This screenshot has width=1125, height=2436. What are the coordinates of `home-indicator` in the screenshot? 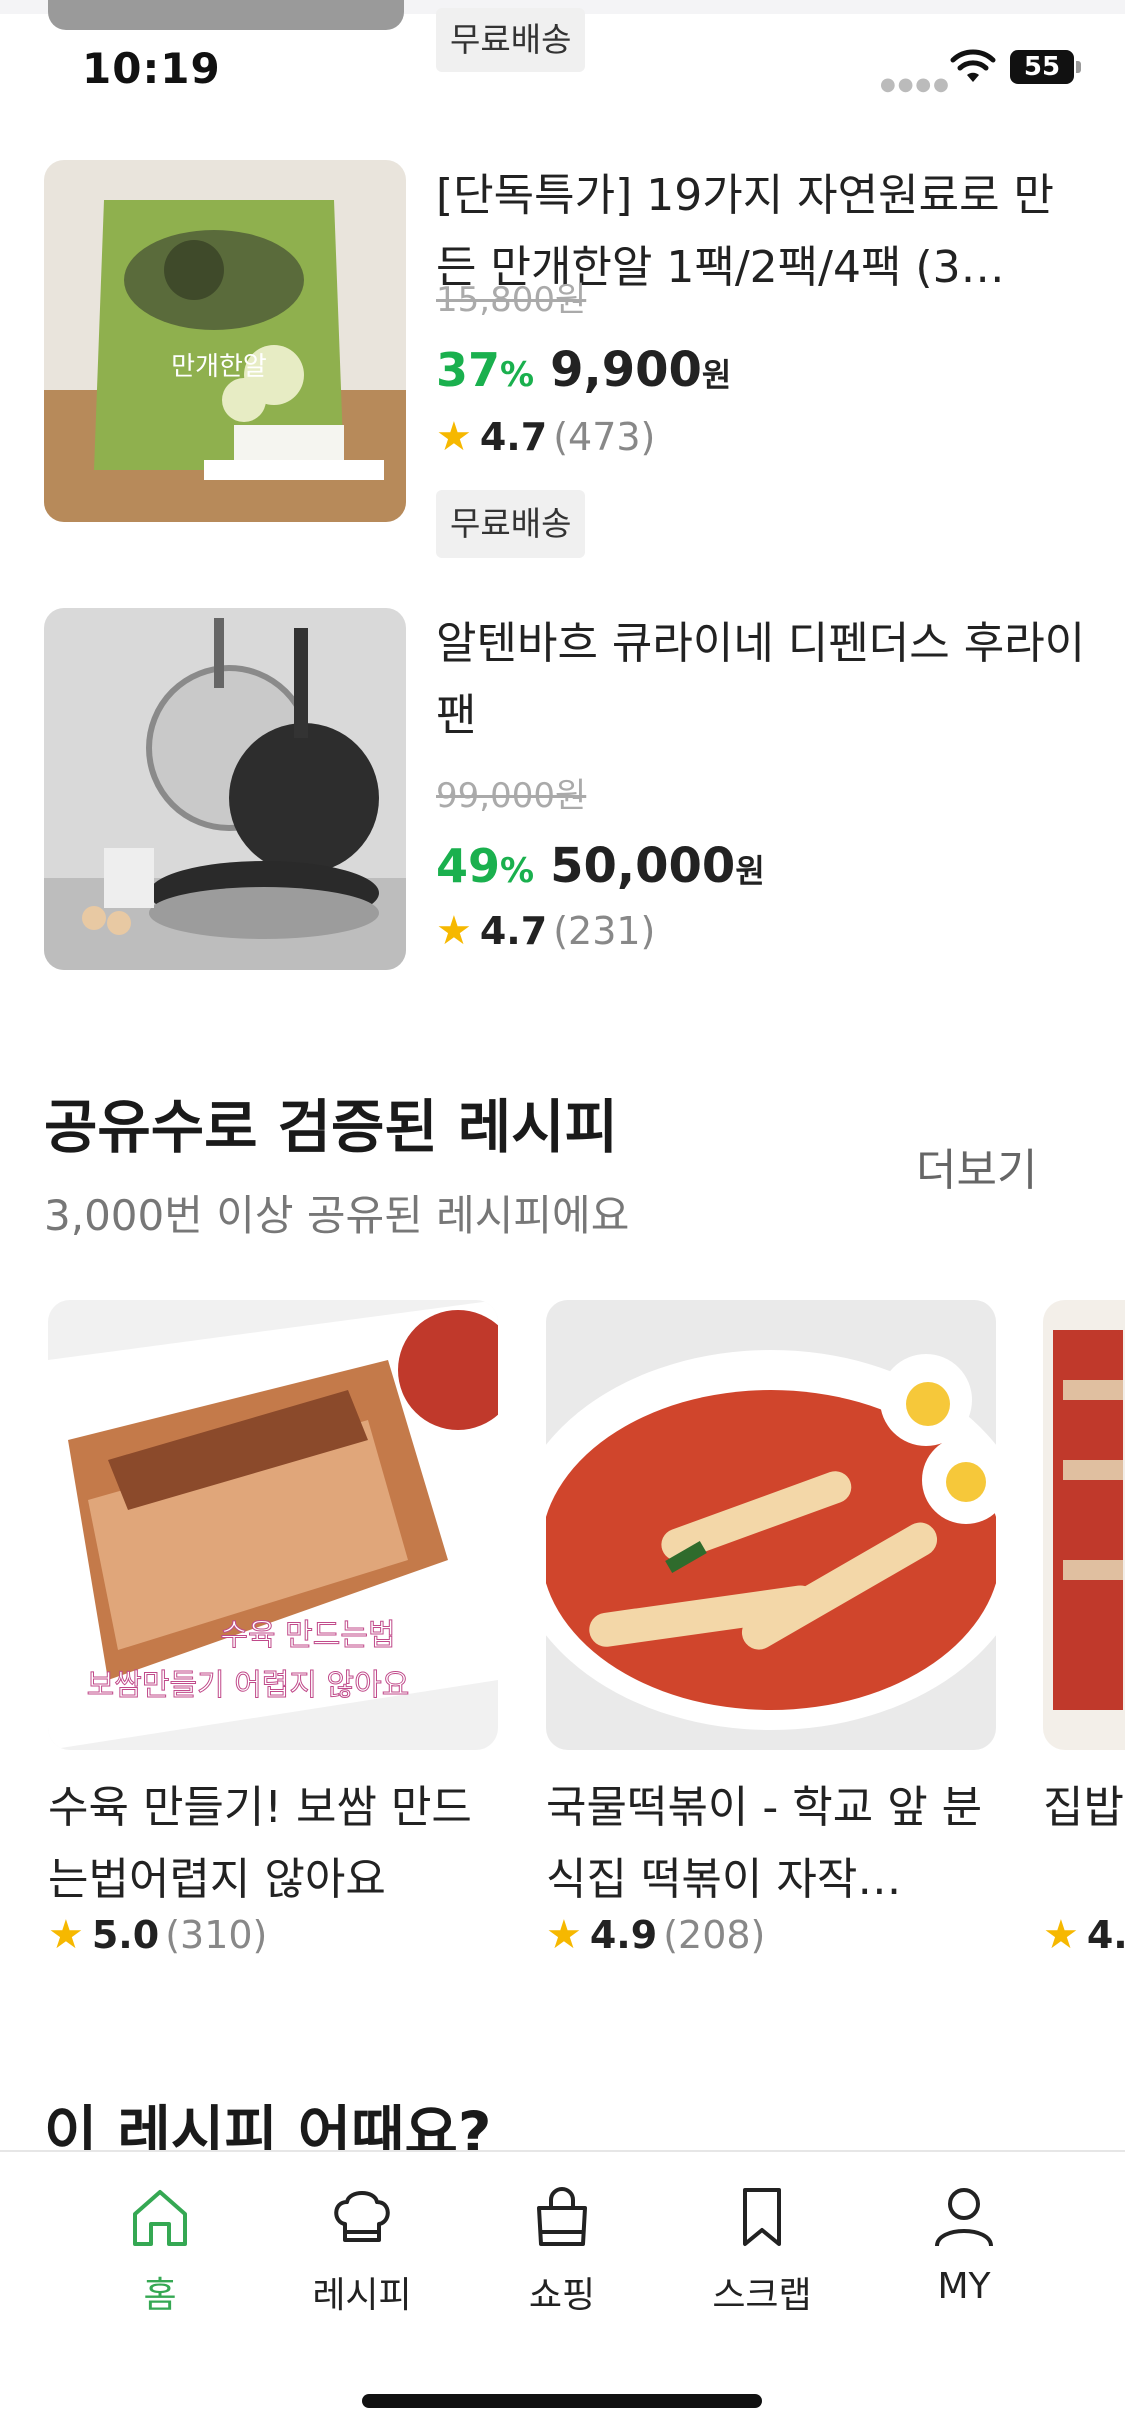 It's located at (562, 2401).